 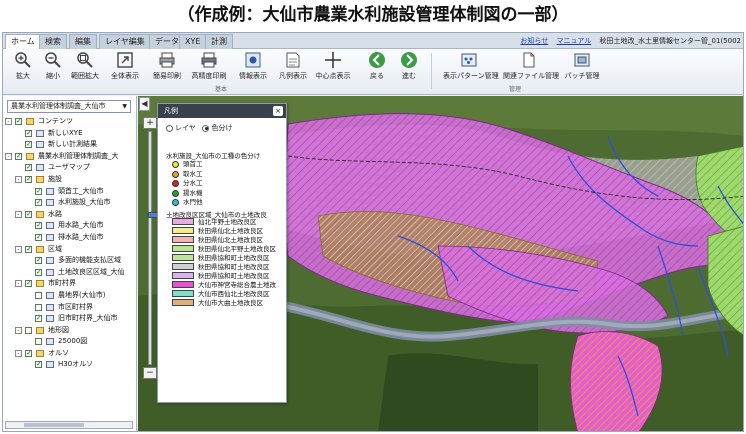 What do you see at coordinates (531, 67) in the screenshot?
I see `related-files-button: 関連ファイル管理` at bounding box center [531, 67].